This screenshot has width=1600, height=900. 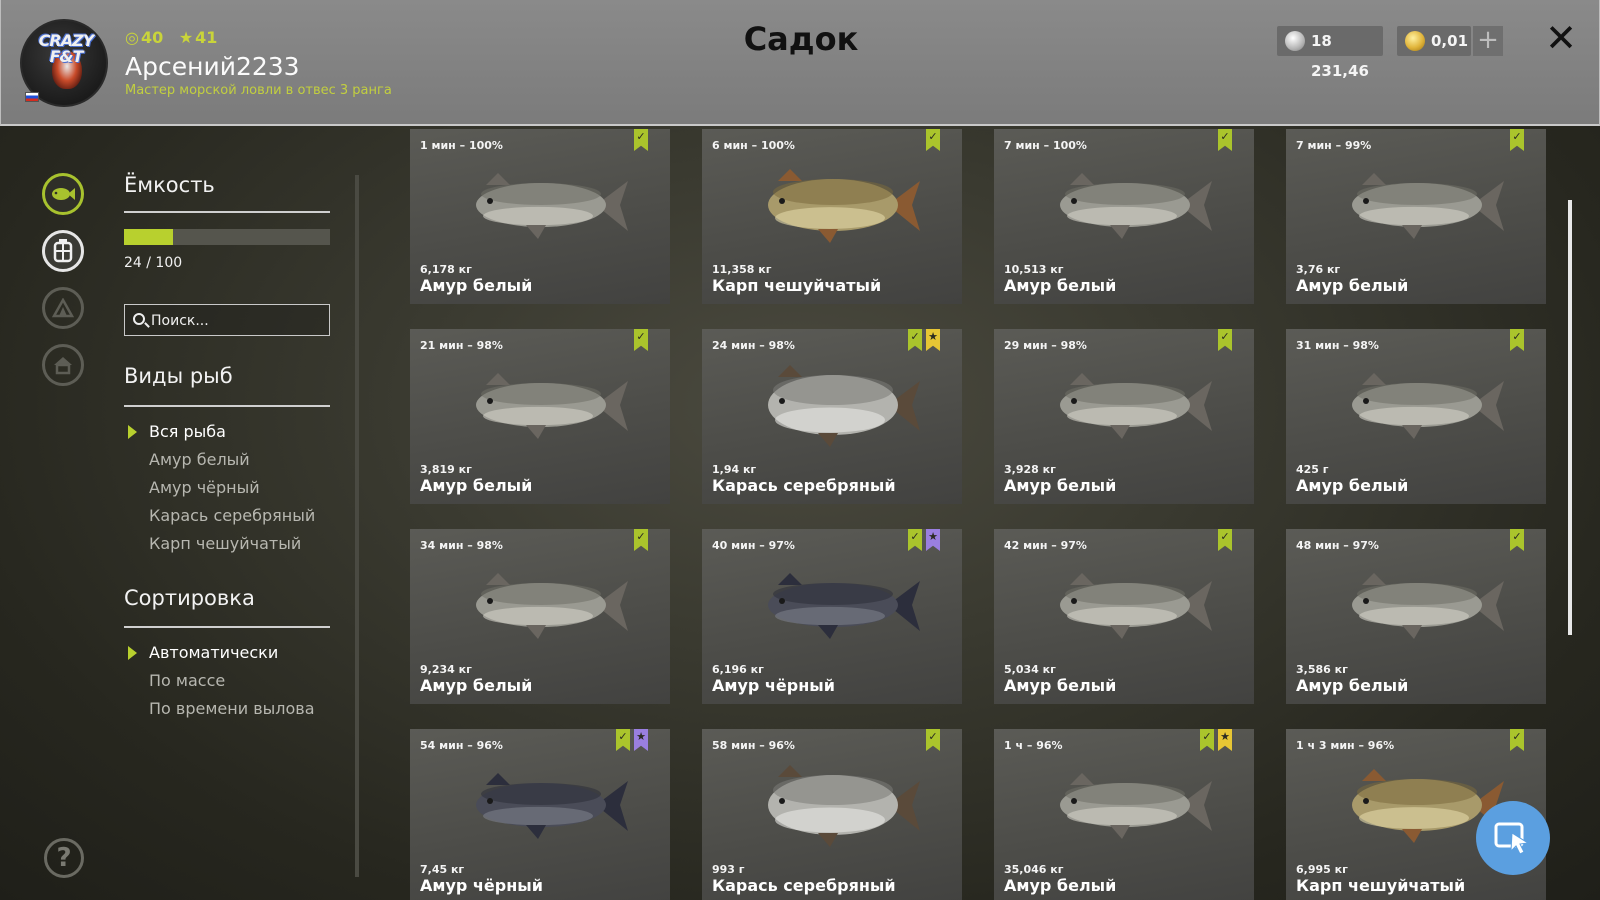 What do you see at coordinates (1416, 616) in the screenshot?
I see `fish-card: 48 мин – 97% 3,586 кг Амур белый ✓` at bounding box center [1416, 616].